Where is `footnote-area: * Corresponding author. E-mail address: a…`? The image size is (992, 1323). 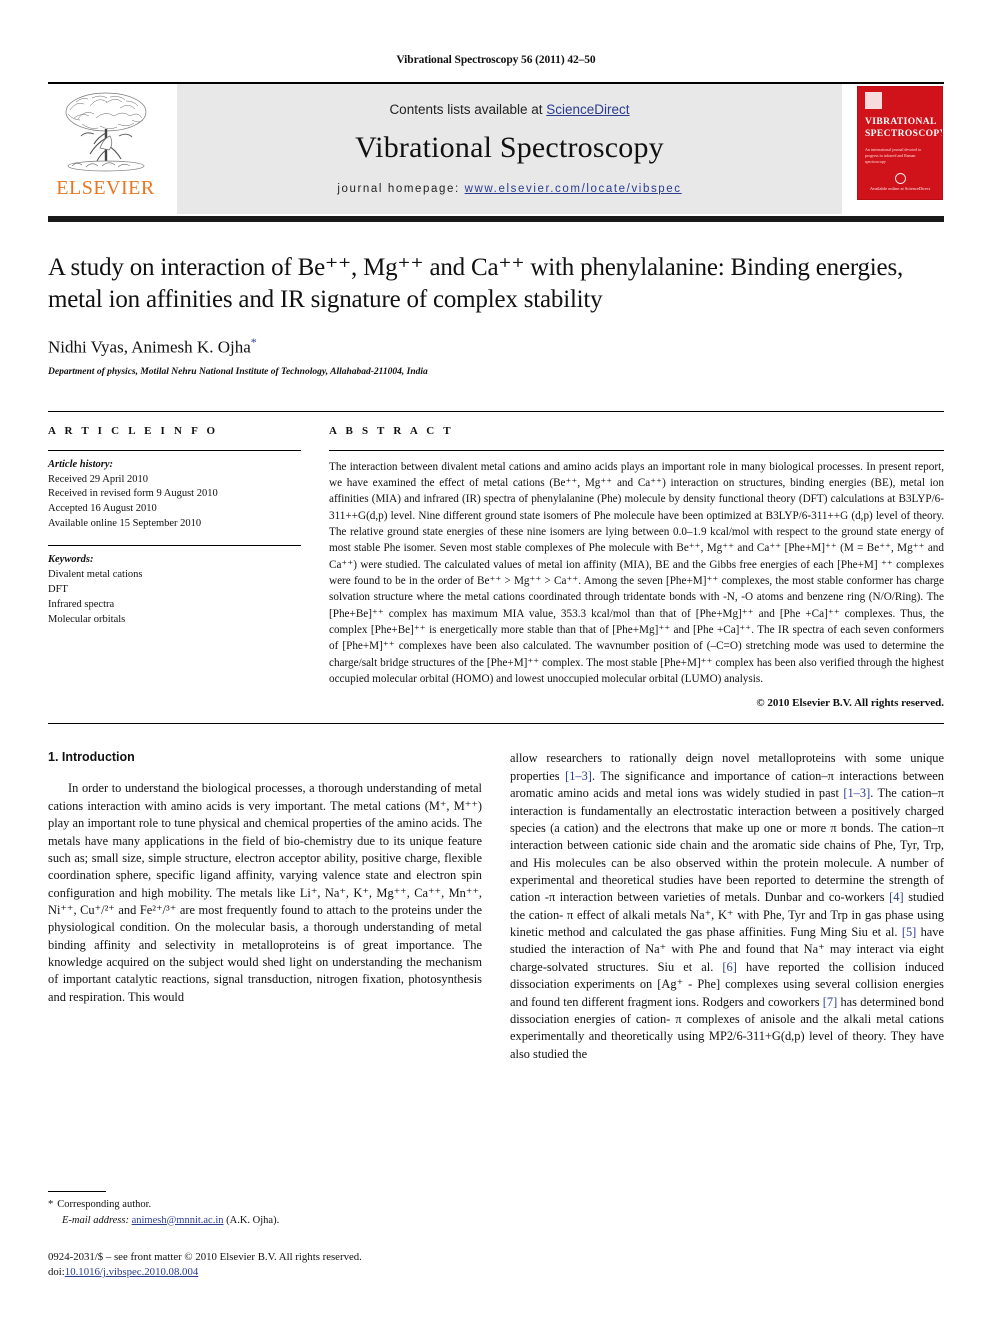
footnote-area: * Corresponding author. E-mail address: a… is located at coordinates (271, 1236).